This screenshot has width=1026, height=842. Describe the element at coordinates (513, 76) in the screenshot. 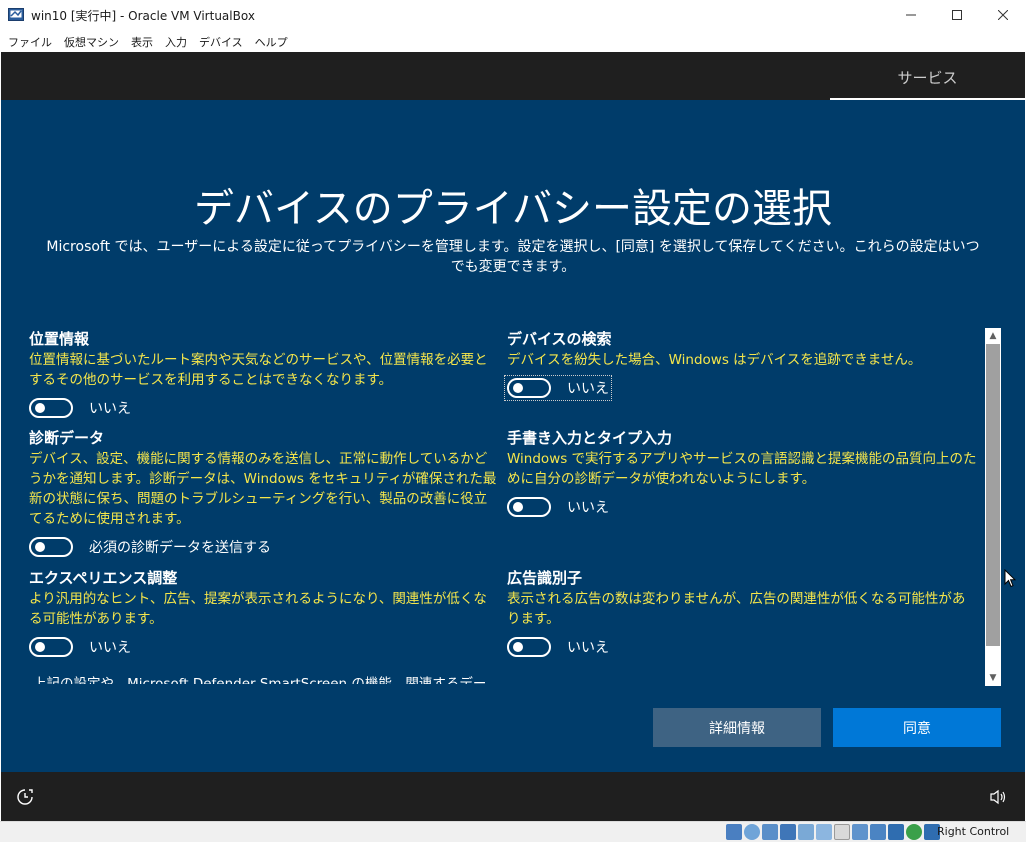

I see `oobe-header: サービス` at that location.